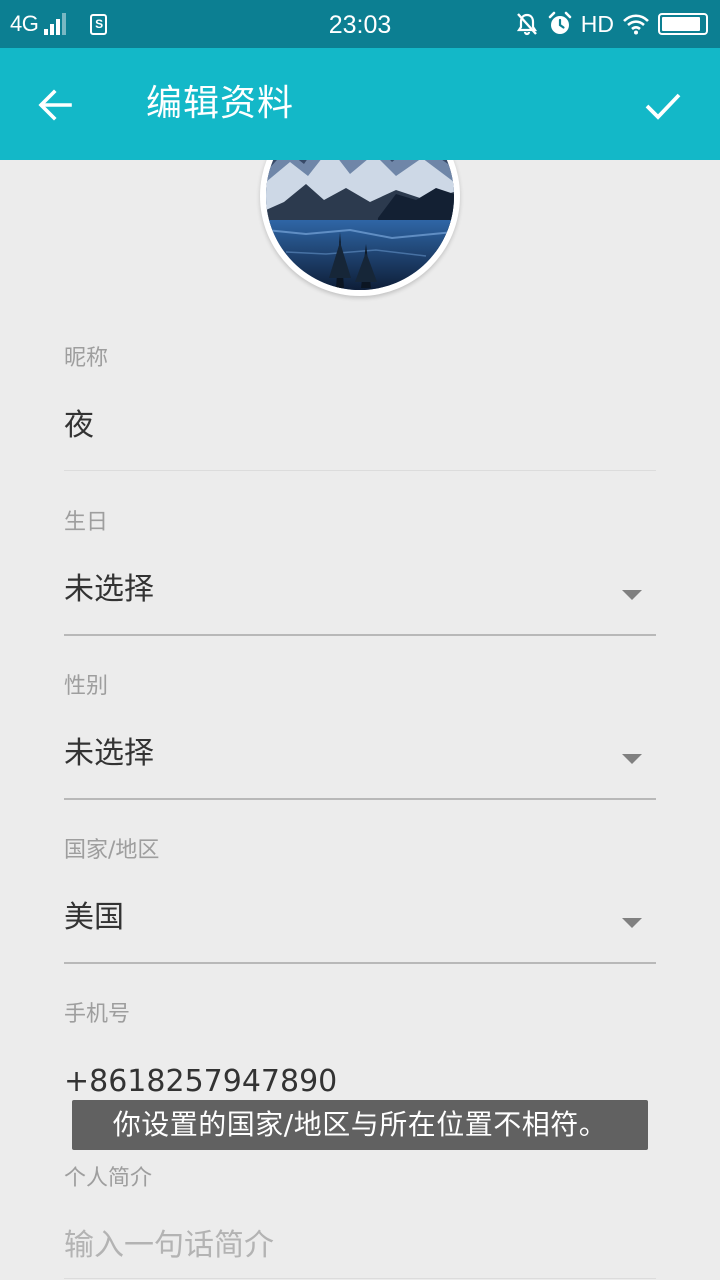  What do you see at coordinates (86, 686) in the screenshot?
I see `gender-label: 性别` at bounding box center [86, 686].